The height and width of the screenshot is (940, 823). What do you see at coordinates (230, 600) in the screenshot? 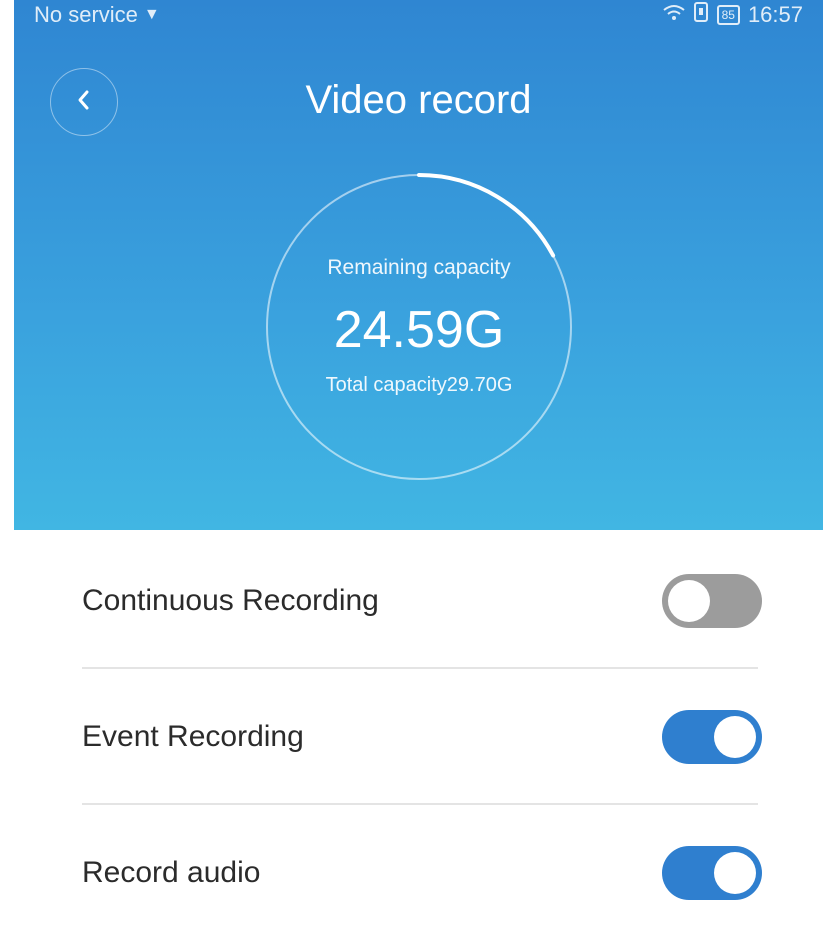
I see `setting-label: Continuous Recording` at bounding box center [230, 600].